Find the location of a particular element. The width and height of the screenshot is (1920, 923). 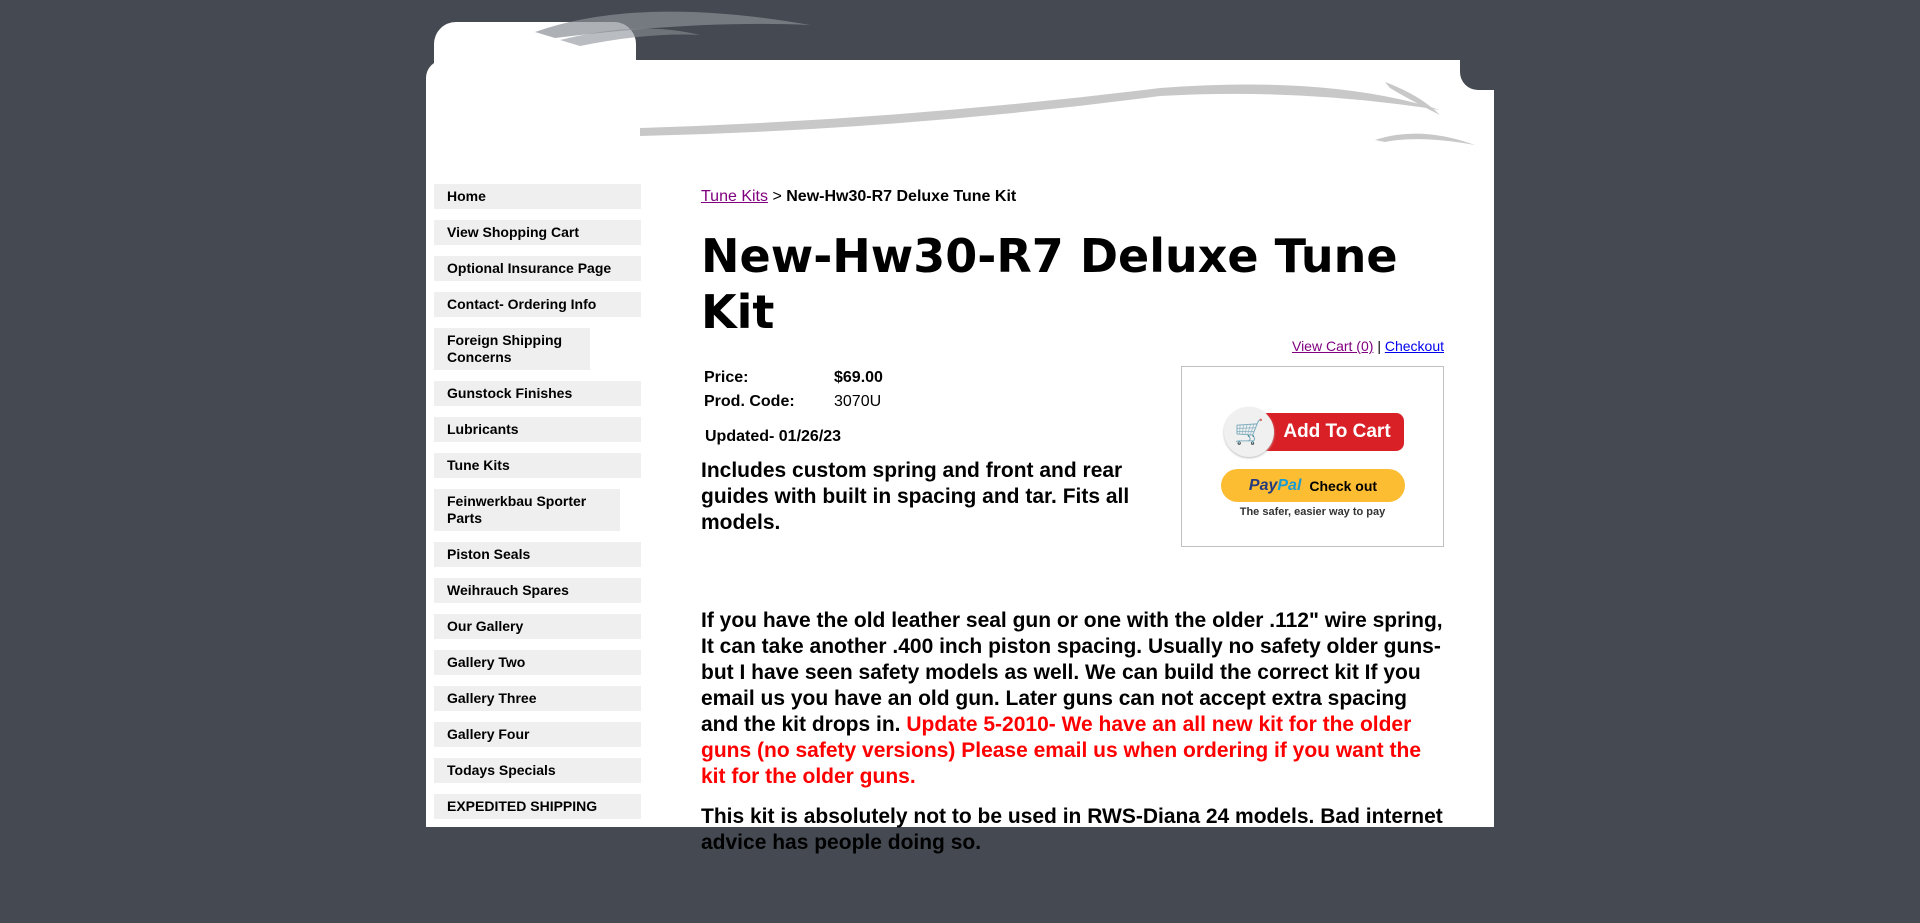

add-to-cart-button: Add To Cart 🛒 is located at coordinates (1314, 432).